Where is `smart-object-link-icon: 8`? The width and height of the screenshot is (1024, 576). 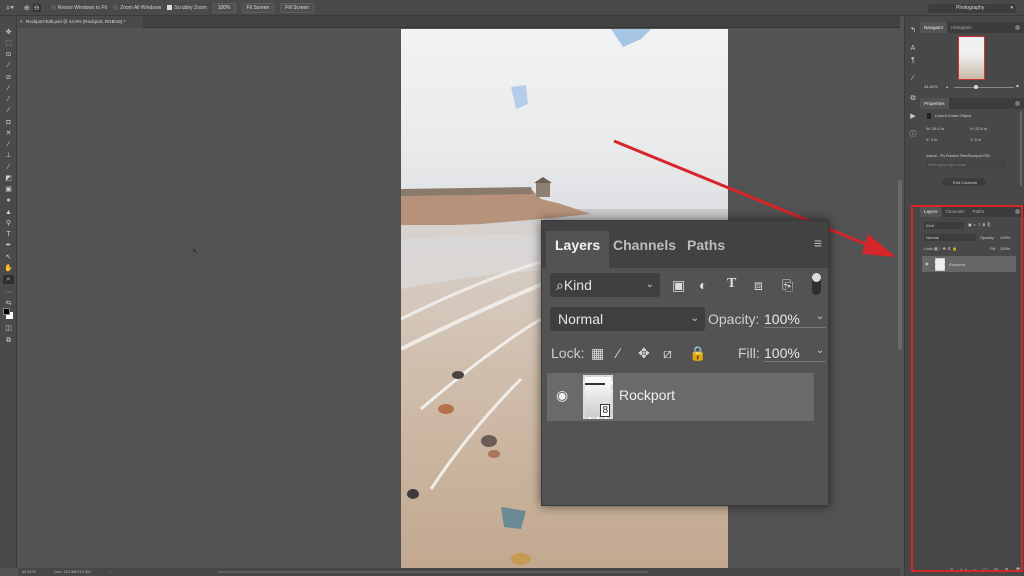
smart-object-link-icon: 8 is located at coordinates (605, 410).